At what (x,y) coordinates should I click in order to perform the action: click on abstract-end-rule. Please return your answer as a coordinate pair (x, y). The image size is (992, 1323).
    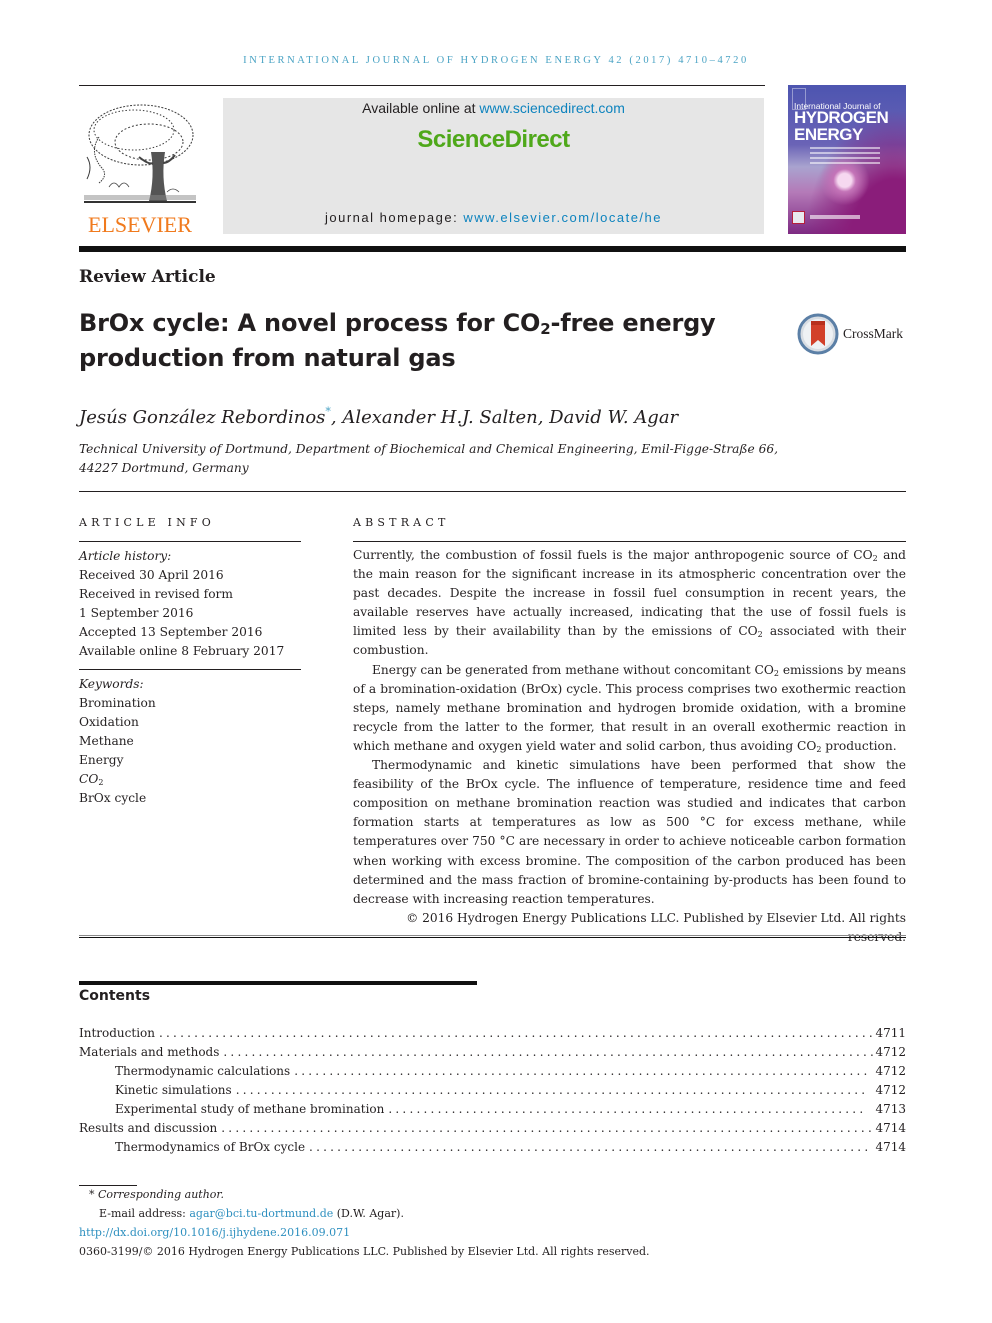
    Looking at the image, I should click on (492, 936).